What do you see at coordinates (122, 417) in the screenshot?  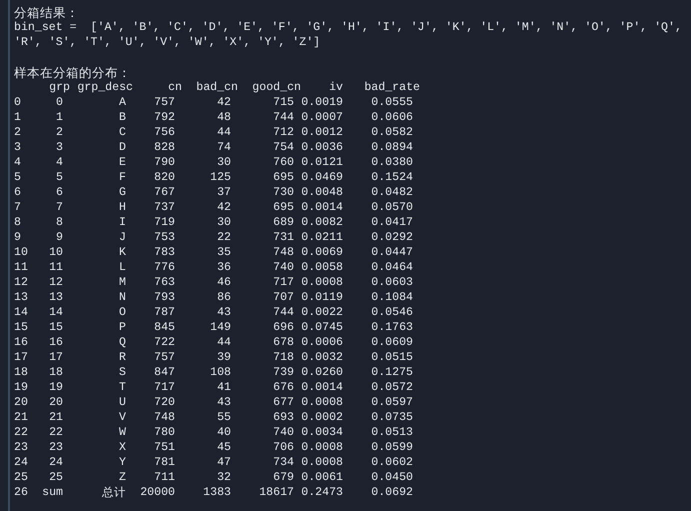 I see `table-cell: V` at bounding box center [122, 417].